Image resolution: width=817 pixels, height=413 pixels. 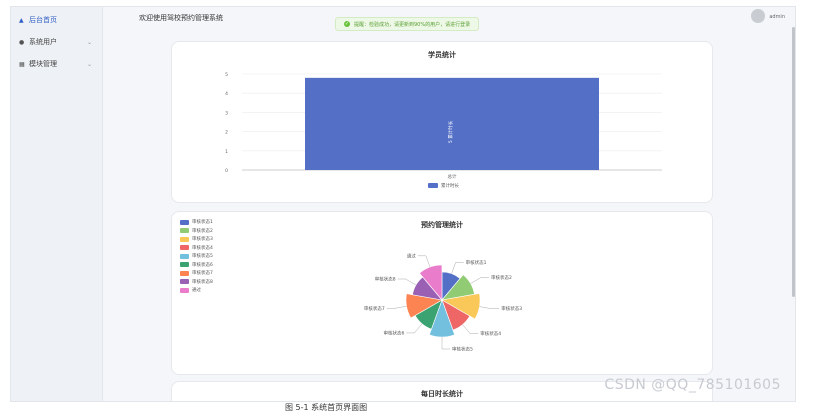 What do you see at coordinates (501, 277) in the screenshot?
I see `slice-label: 审核状态2` at bounding box center [501, 277].